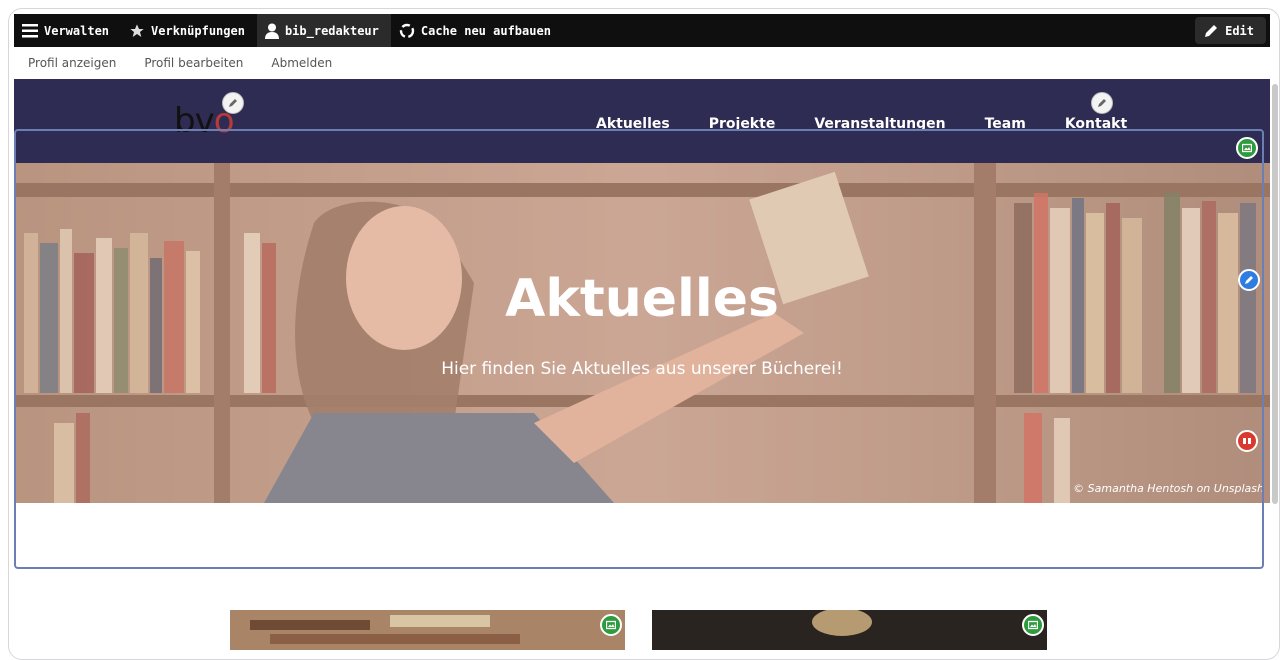 The image size is (1286, 660). I want to click on manage-label: Verwalten, so click(77, 30).